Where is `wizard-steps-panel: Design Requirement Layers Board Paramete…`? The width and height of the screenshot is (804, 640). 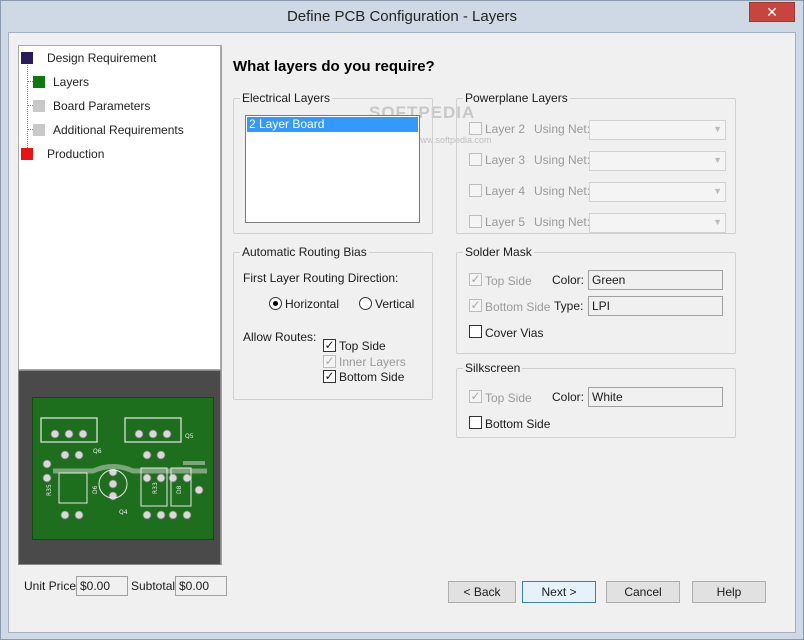 wizard-steps-panel: Design Requirement Layers Board Paramete… is located at coordinates (119, 207).